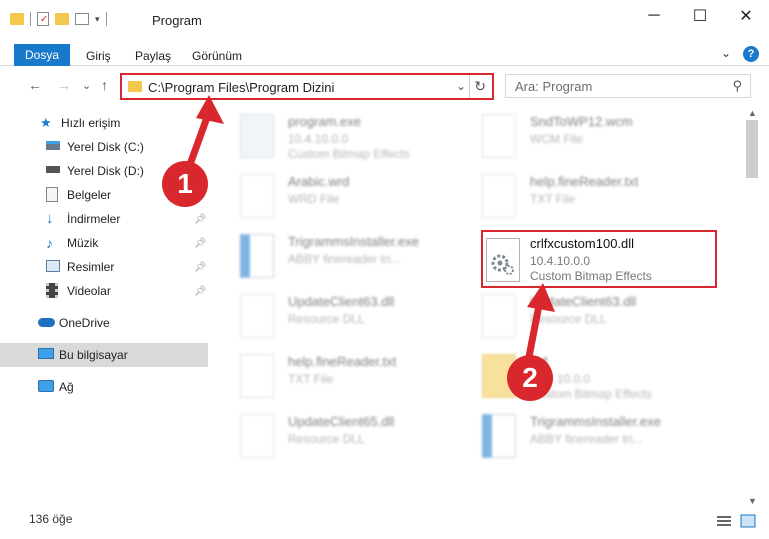 The height and width of the screenshot is (539, 769). I want to click on quick-access-toolbar: ✓ ▾, so click(58, 19).